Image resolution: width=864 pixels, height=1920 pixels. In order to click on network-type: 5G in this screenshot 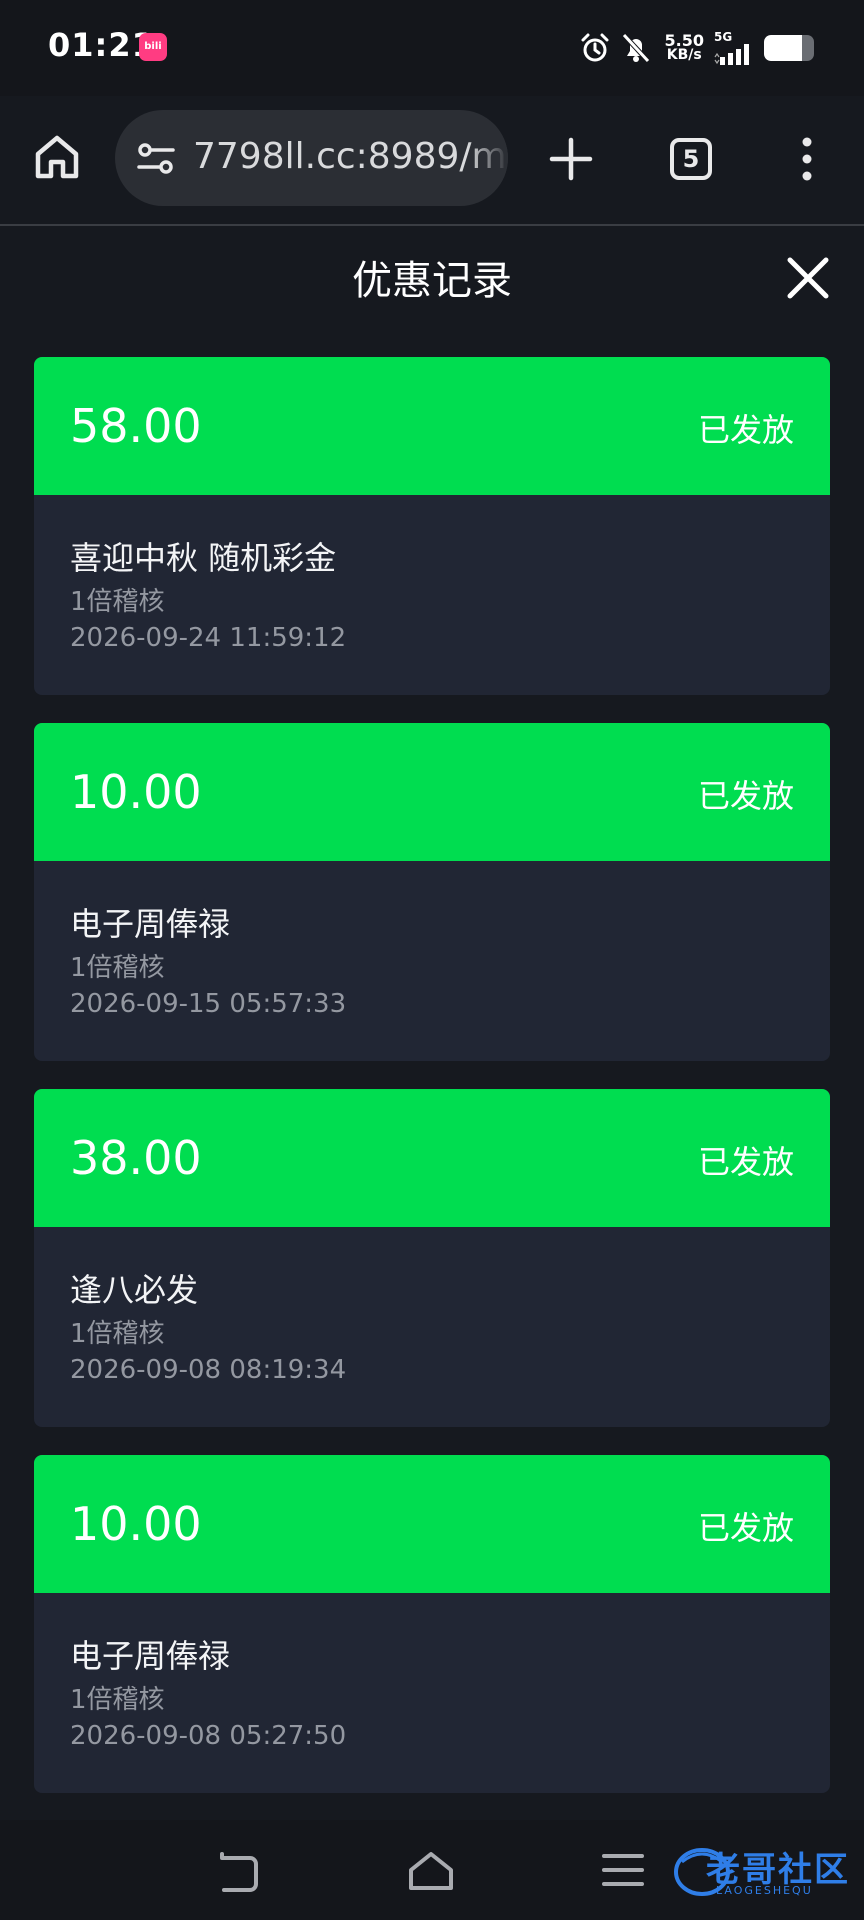, I will do `click(723, 37)`.